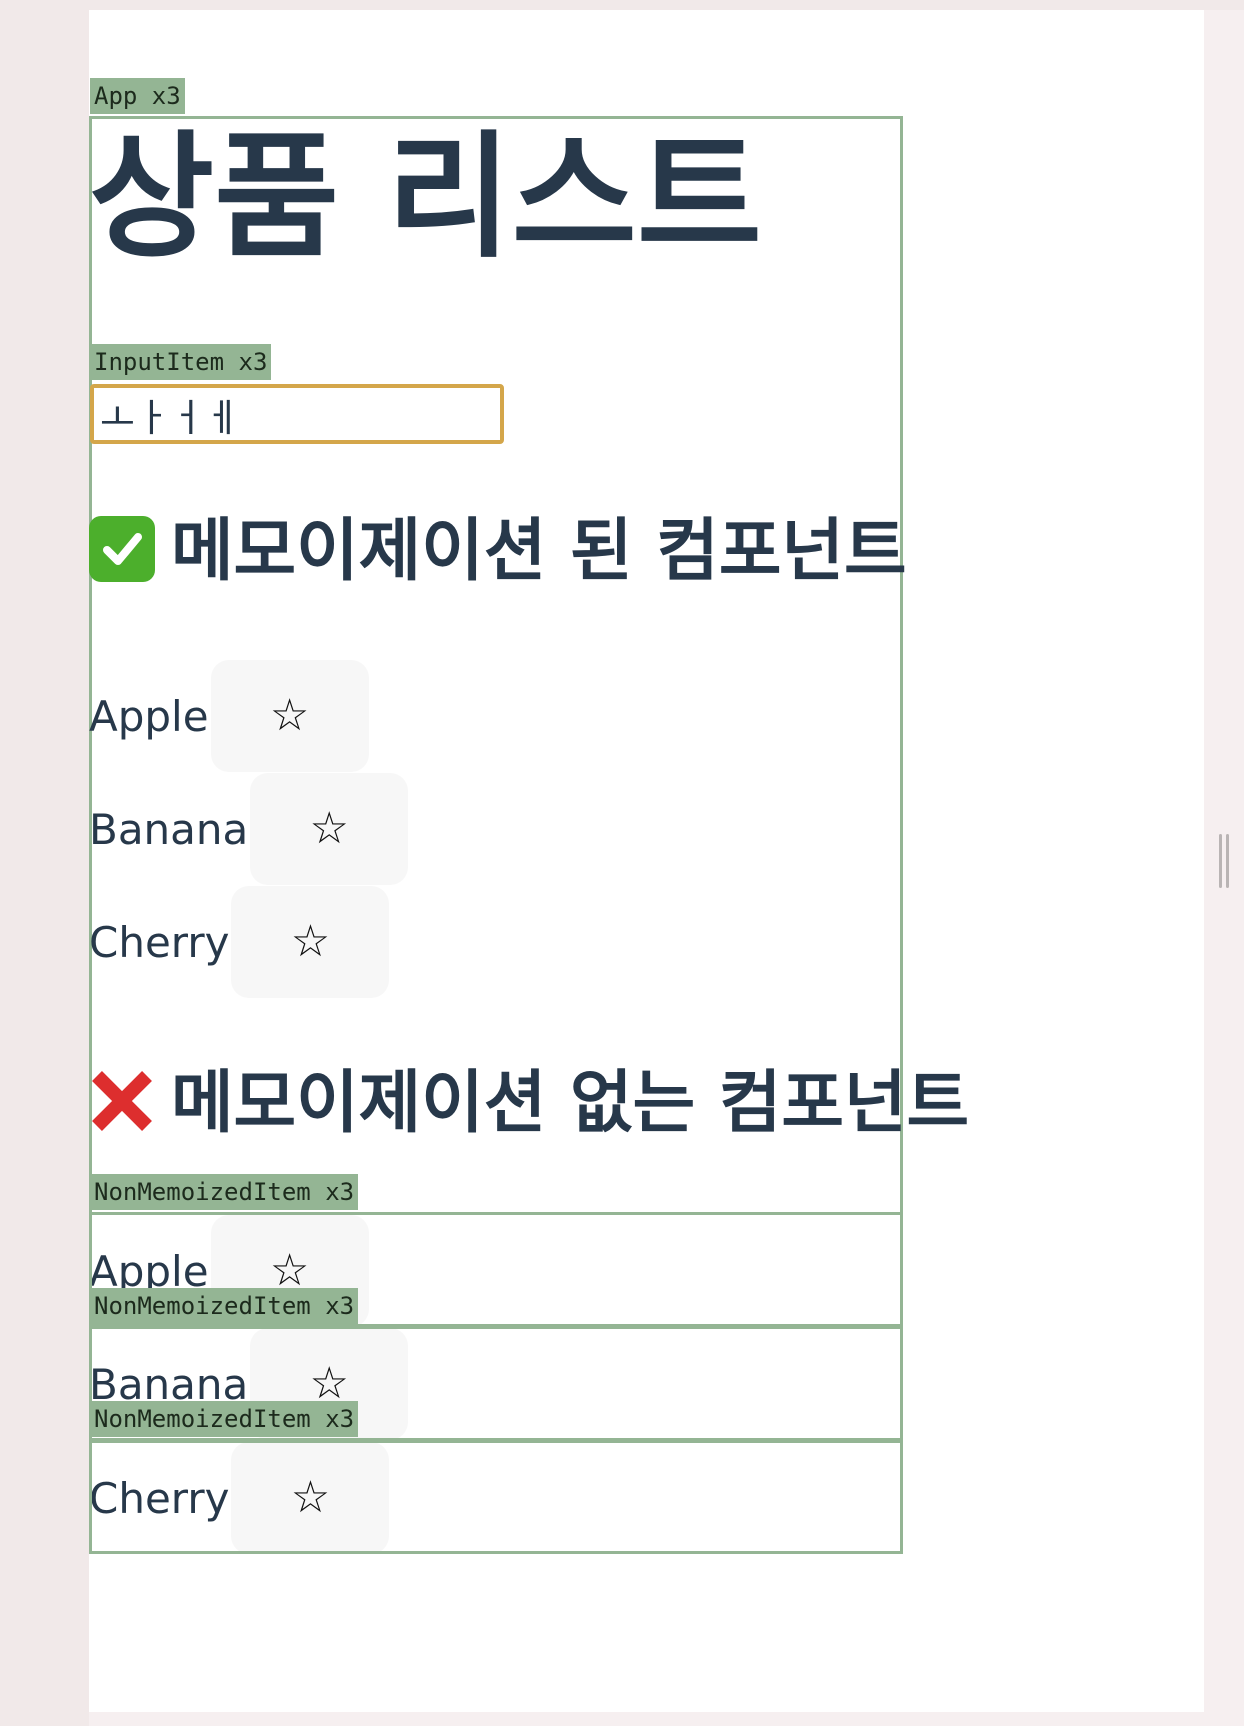 This screenshot has width=1244, height=1726. Describe the element at coordinates (122, 549) in the screenshot. I see `check-mark-icon` at that location.